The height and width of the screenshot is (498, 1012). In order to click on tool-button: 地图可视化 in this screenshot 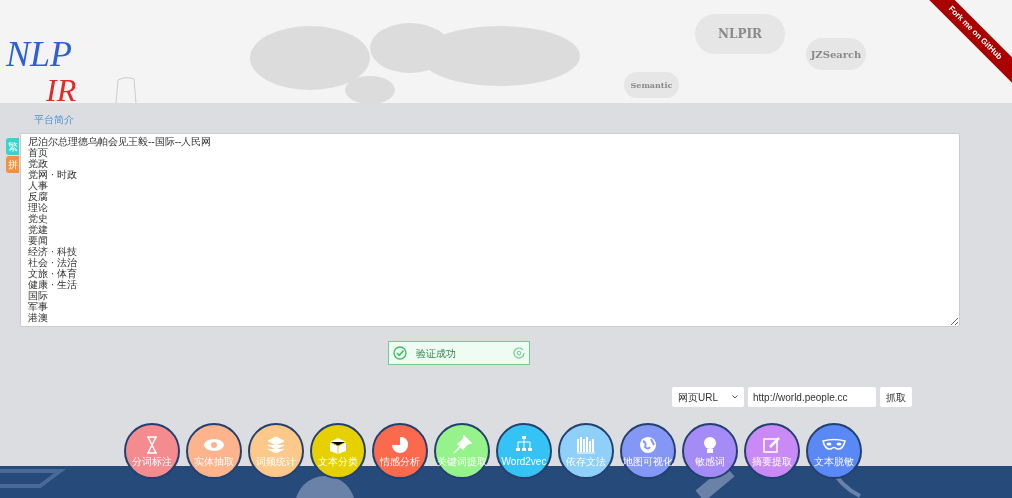, I will do `click(648, 451)`.